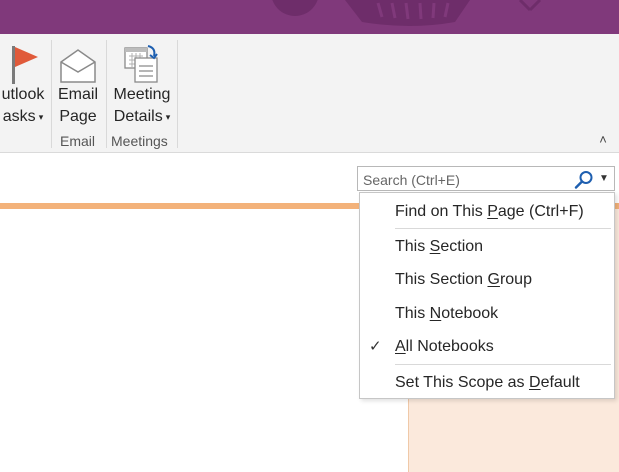 Image resolution: width=619 pixels, height=472 pixels. Describe the element at coordinates (78, 141) in the screenshot. I see `group-label-email: Email` at that location.